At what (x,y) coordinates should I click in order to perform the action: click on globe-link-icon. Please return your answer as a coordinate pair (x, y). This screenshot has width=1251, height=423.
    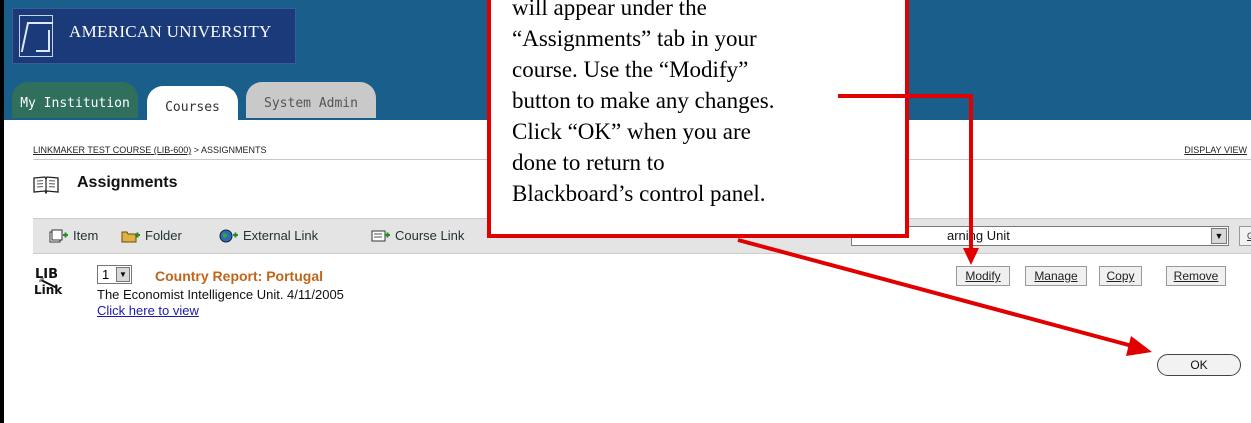
    Looking at the image, I should click on (228, 235).